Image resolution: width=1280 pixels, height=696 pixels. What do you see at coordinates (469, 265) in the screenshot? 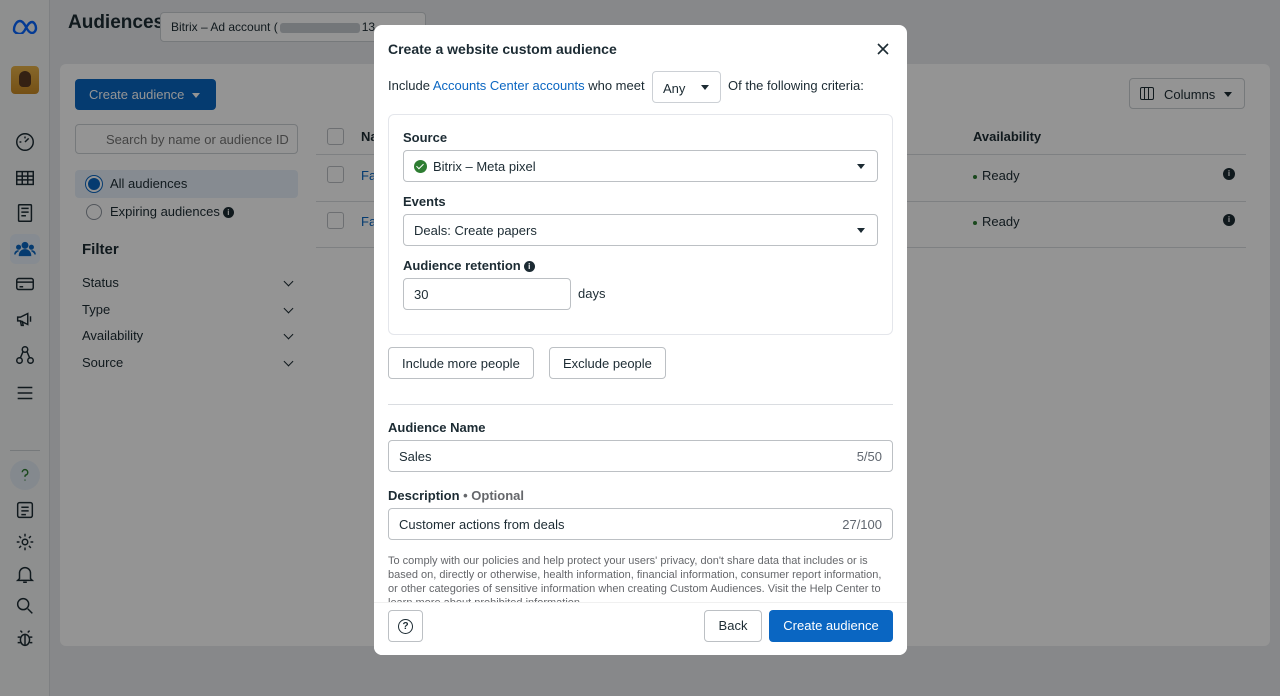
I see `retention-label: Audience retention i` at bounding box center [469, 265].